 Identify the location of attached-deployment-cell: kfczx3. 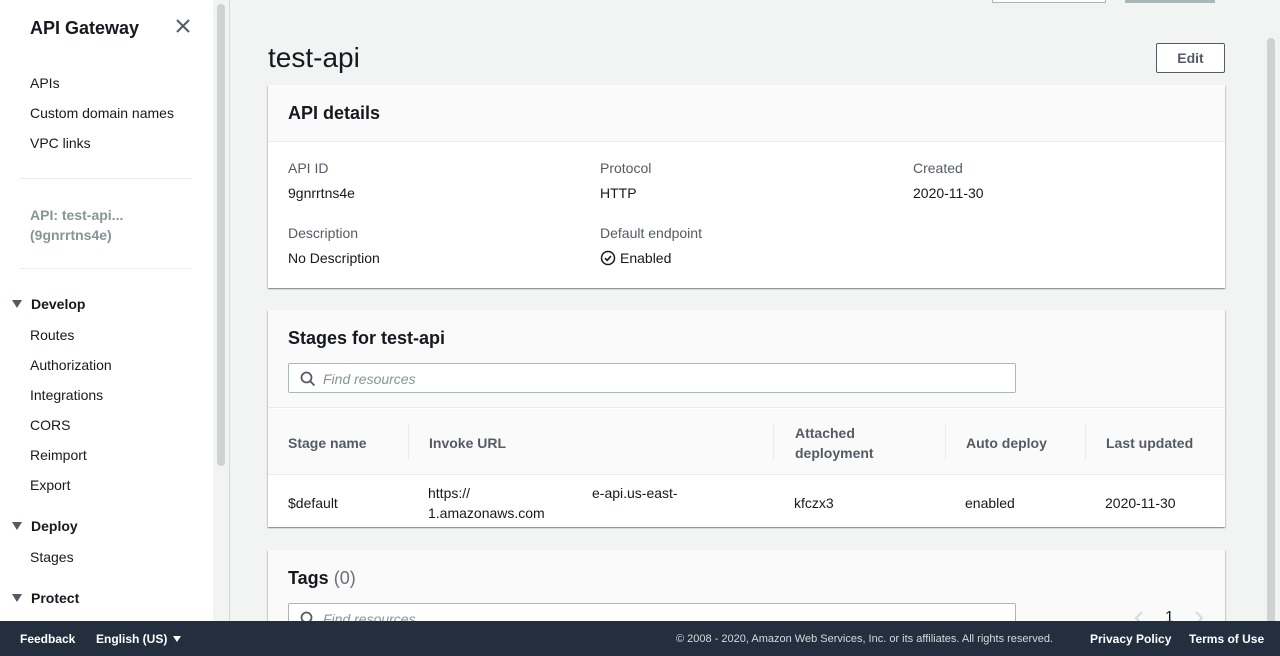
(814, 503).